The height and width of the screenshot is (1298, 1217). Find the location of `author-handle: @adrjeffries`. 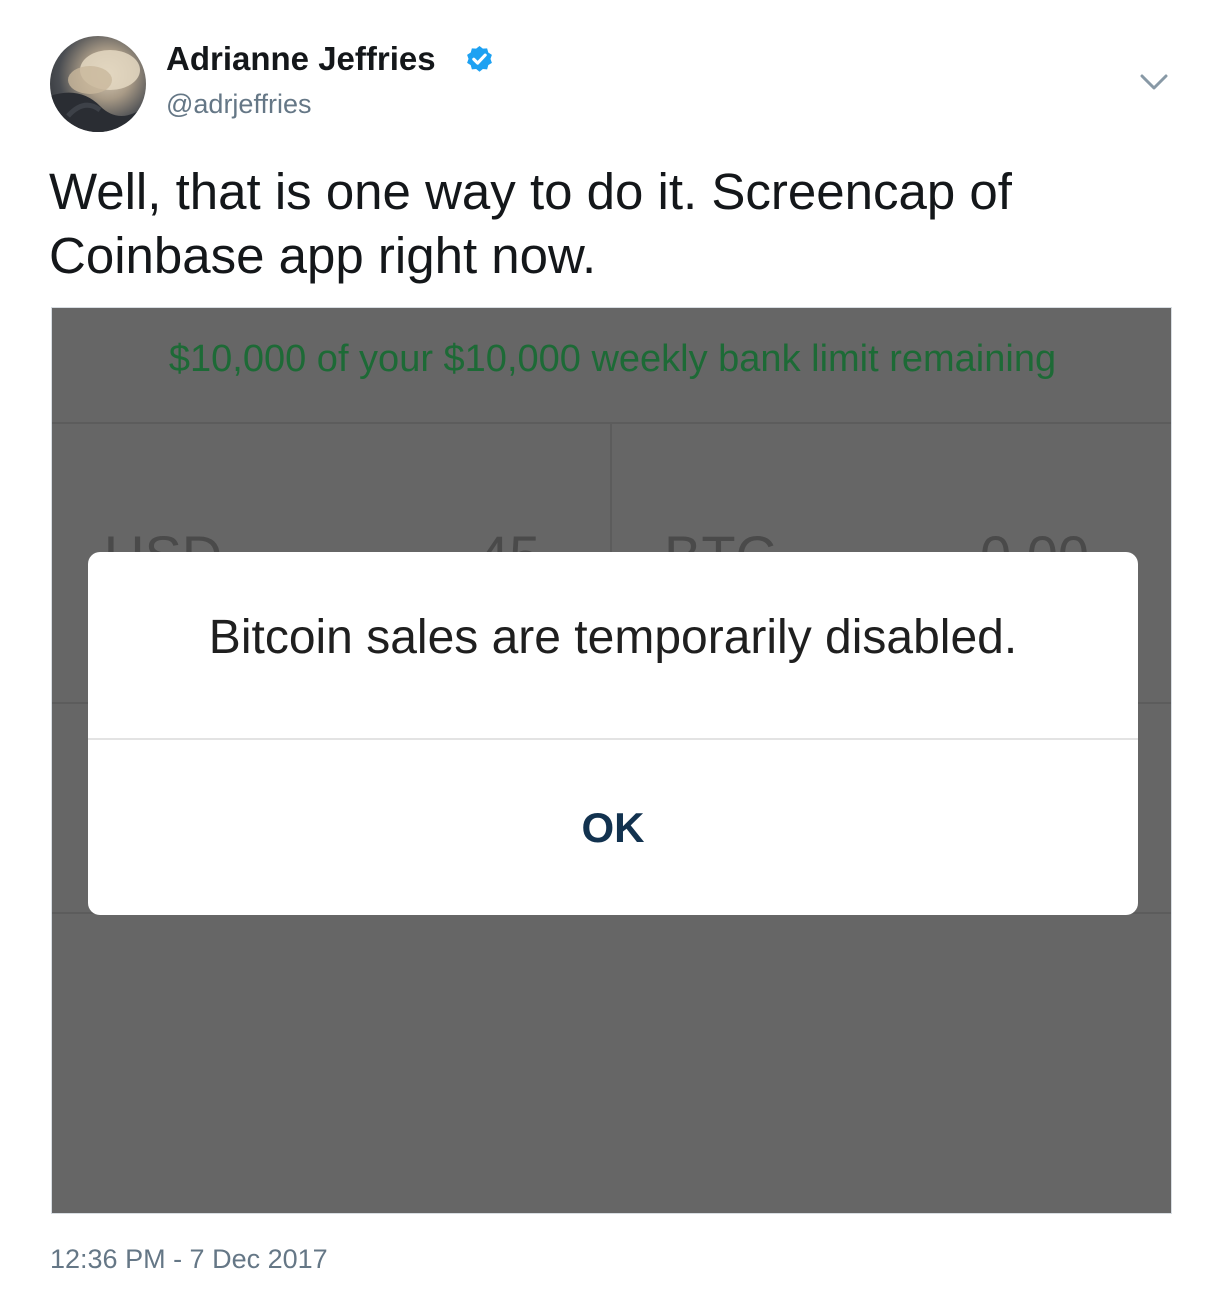

author-handle: @adrjeffries is located at coordinates (238, 104).